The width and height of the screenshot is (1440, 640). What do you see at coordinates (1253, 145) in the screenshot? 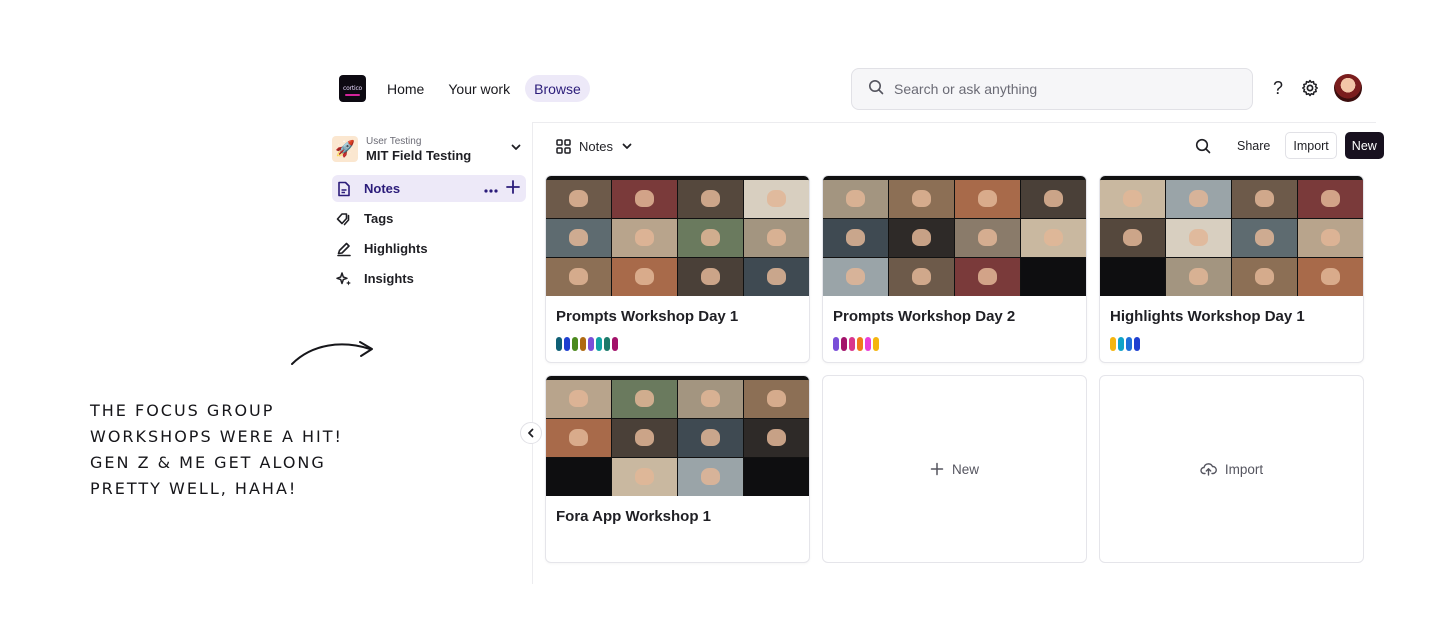
I see `share-button: Share` at bounding box center [1253, 145].